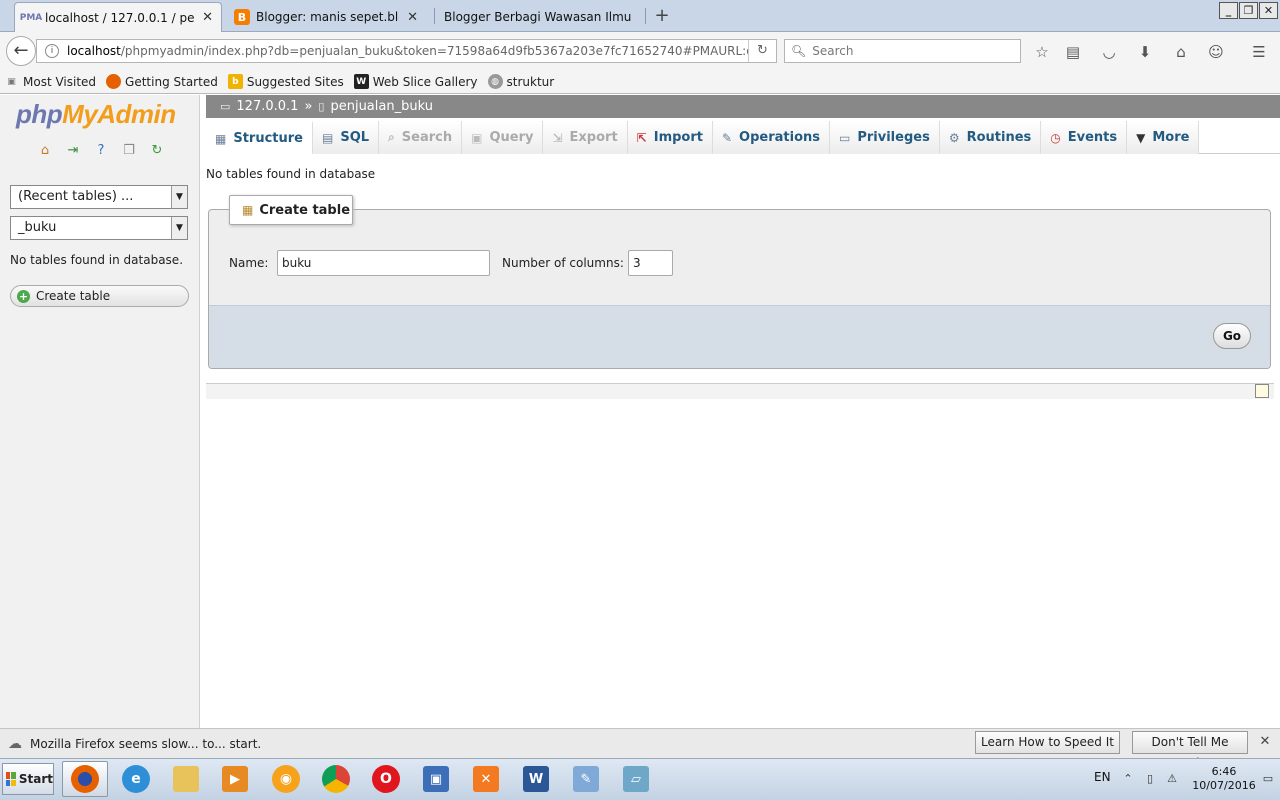  What do you see at coordinates (1232, 336) in the screenshot?
I see `go-button: Go` at bounding box center [1232, 336].